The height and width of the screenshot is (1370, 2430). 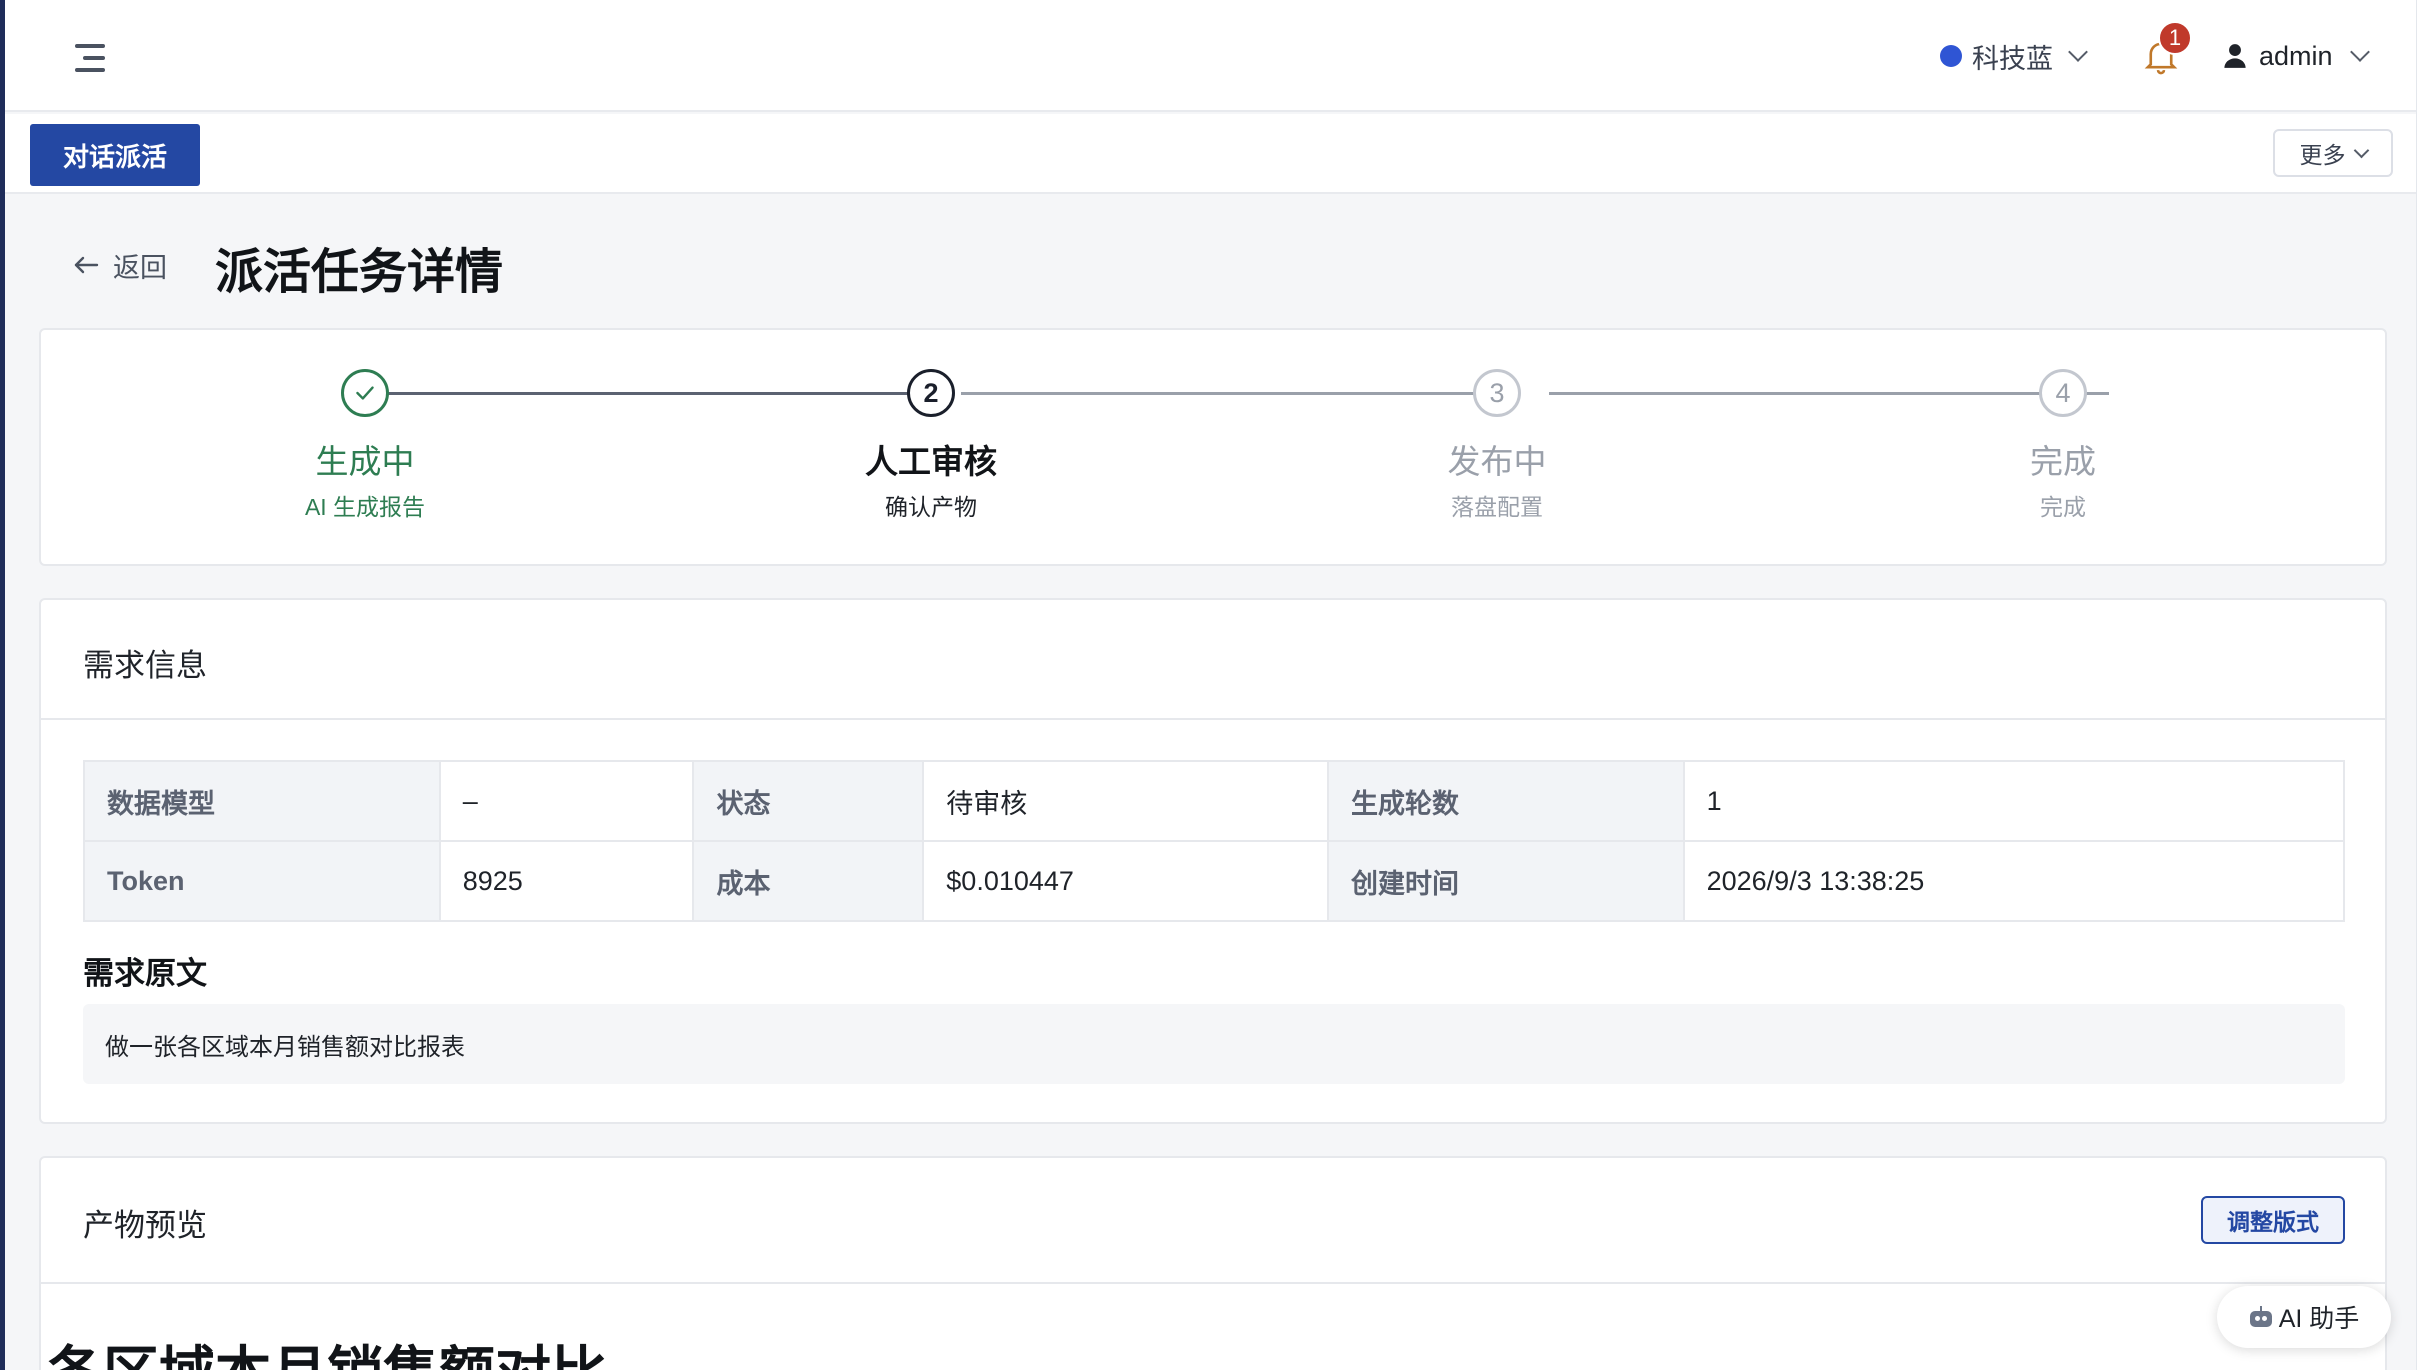 I want to click on user-menu: admin, so click(x=2296, y=56).